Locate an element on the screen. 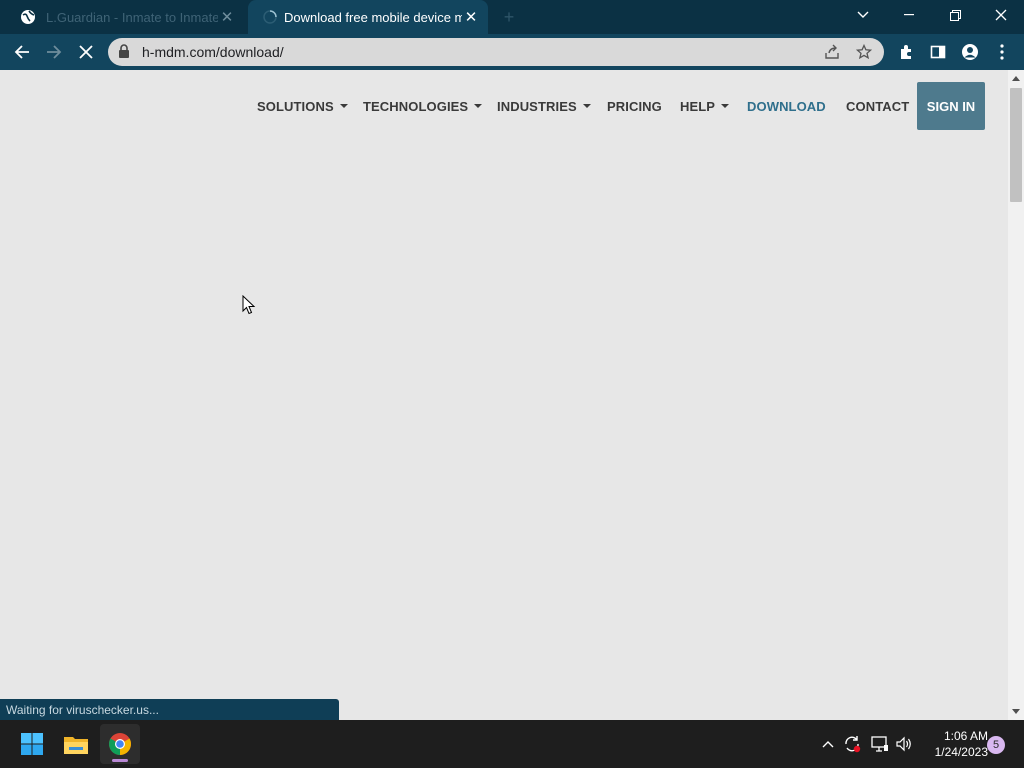 This screenshot has height=768, width=1024. nav-contact: CONTACT is located at coordinates (877, 106).